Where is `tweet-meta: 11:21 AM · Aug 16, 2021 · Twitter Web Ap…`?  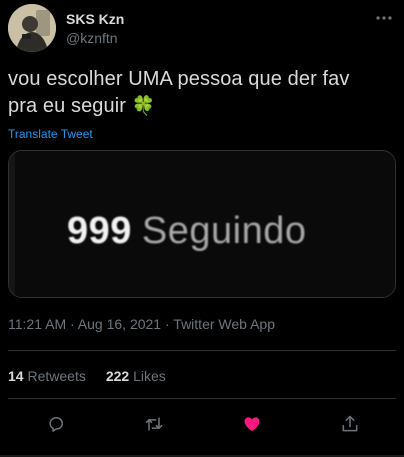 tweet-meta: 11:21 AM · Aug 16, 2021 · Twitter Web Ap… is located at coordinates (141, 324).